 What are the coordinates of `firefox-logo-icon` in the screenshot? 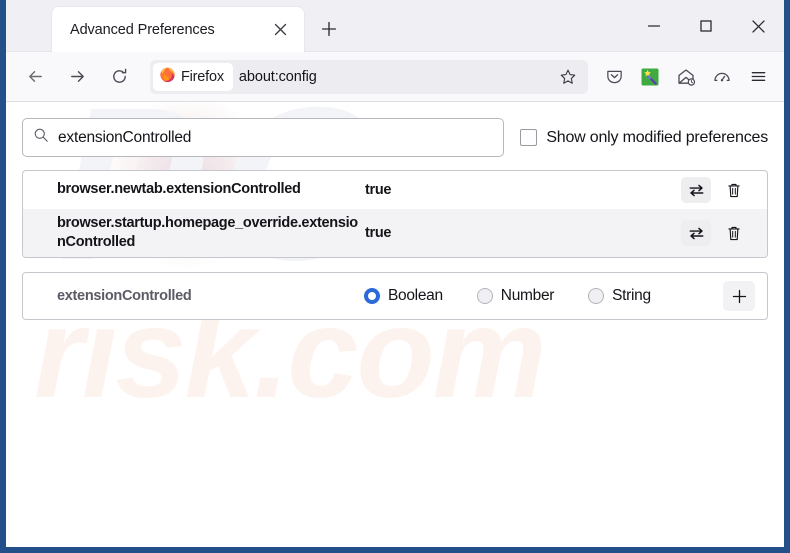 It's located at (167, 77).